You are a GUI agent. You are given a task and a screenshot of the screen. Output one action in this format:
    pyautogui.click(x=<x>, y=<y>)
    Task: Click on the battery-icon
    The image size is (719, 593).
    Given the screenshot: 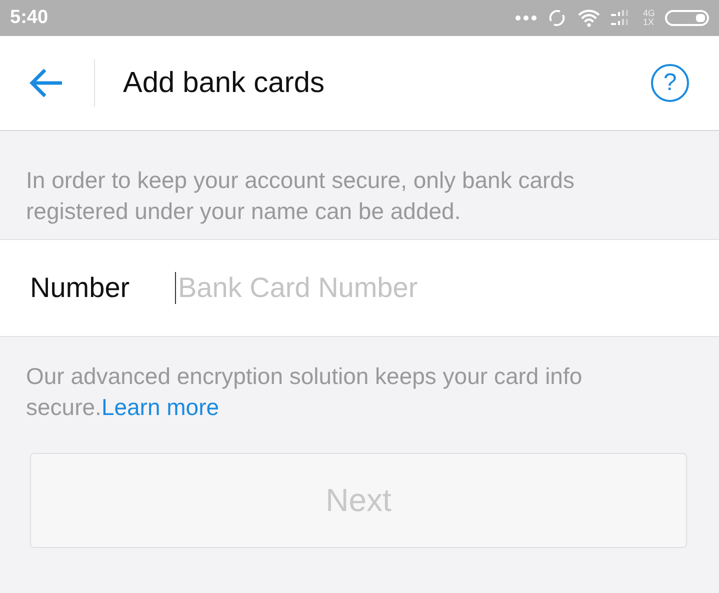 What is the action you would take?
    pyautogui.click(x=687, y=18)
    